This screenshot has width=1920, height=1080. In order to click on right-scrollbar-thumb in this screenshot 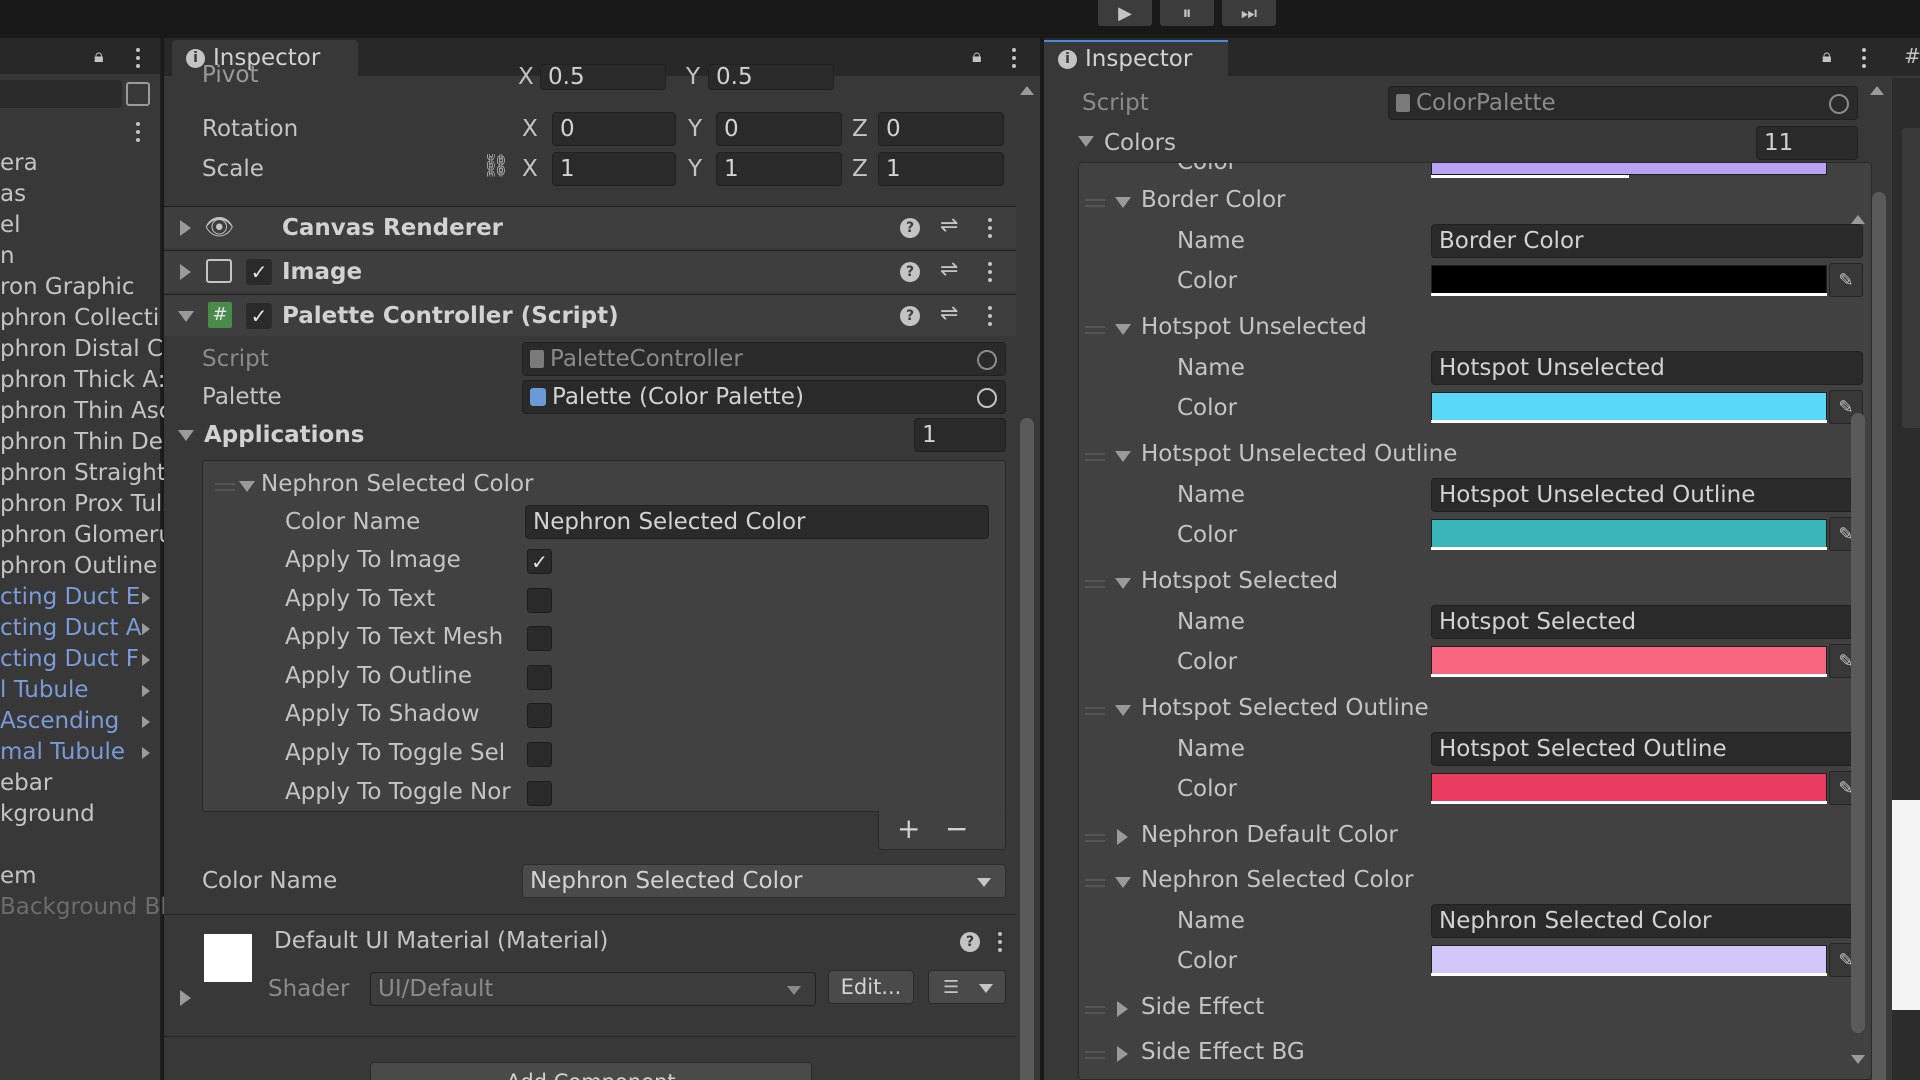, I will do `click(1879, 636)`.